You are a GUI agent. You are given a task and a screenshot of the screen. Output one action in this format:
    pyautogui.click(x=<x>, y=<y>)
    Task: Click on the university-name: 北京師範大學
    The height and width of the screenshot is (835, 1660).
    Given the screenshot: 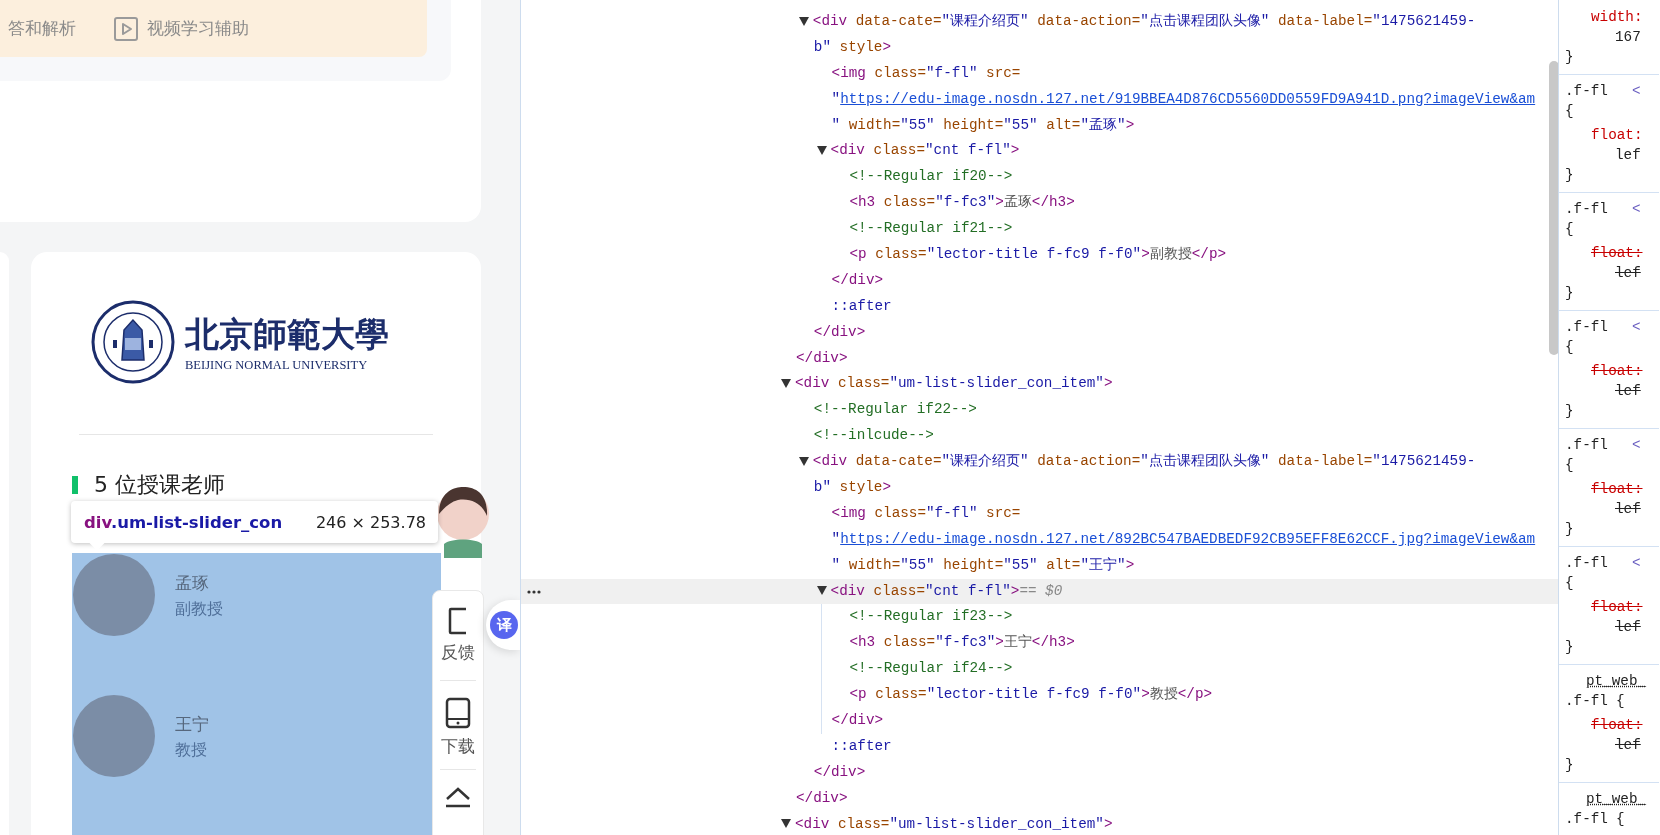 What is the action you would take?
    pyautogui.click(x=287, y=334)
    